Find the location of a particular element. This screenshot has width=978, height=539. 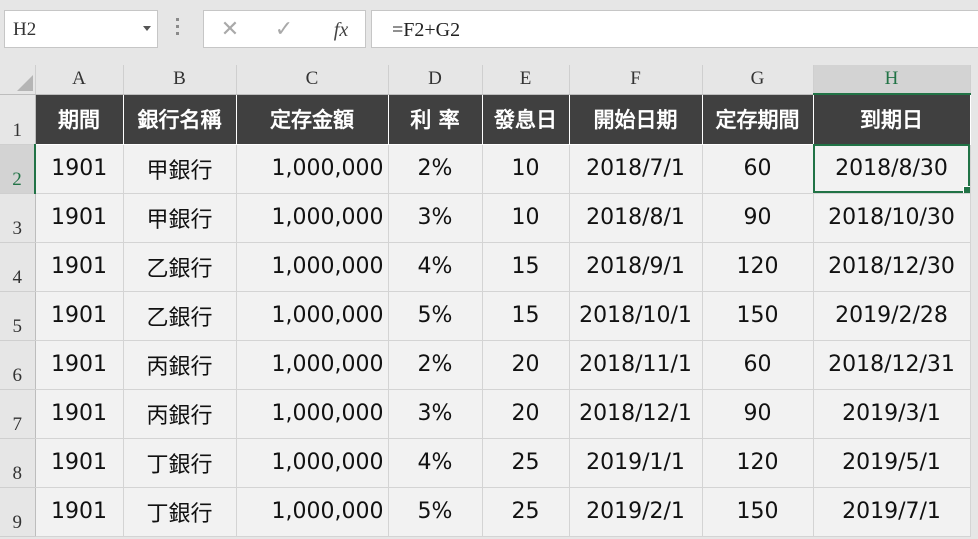

header-cell: 利 率 is located at coordinates (435, 119).